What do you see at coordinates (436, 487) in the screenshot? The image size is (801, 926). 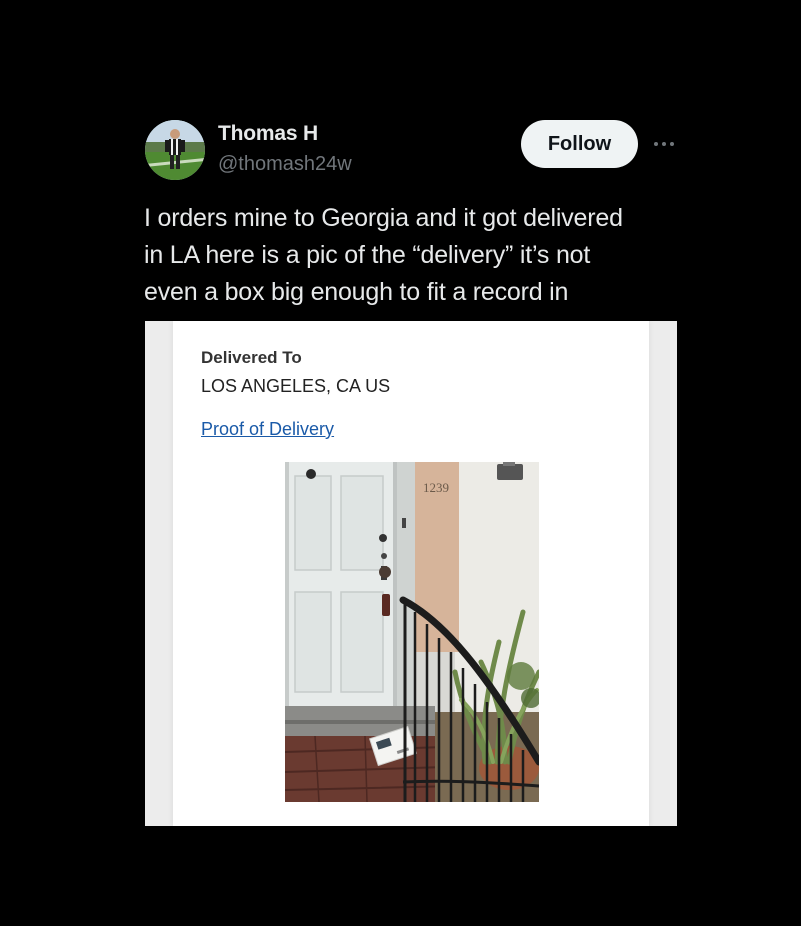 I see `house-number: 1239` at bounding box center [436, 487].